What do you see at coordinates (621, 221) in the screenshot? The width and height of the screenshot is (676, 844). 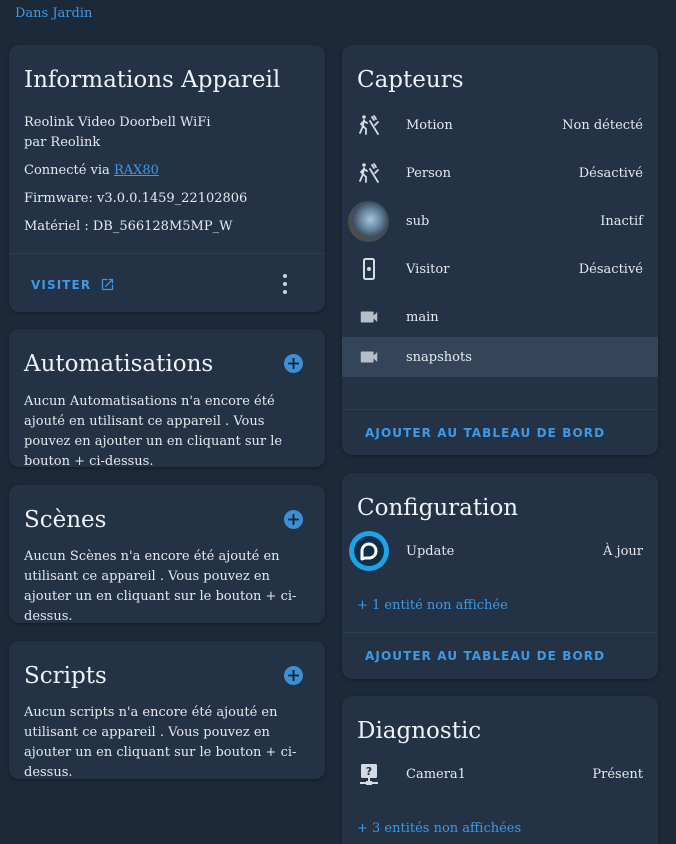 I see `sensor-state: Inactif` at bounding box center [621, 221].